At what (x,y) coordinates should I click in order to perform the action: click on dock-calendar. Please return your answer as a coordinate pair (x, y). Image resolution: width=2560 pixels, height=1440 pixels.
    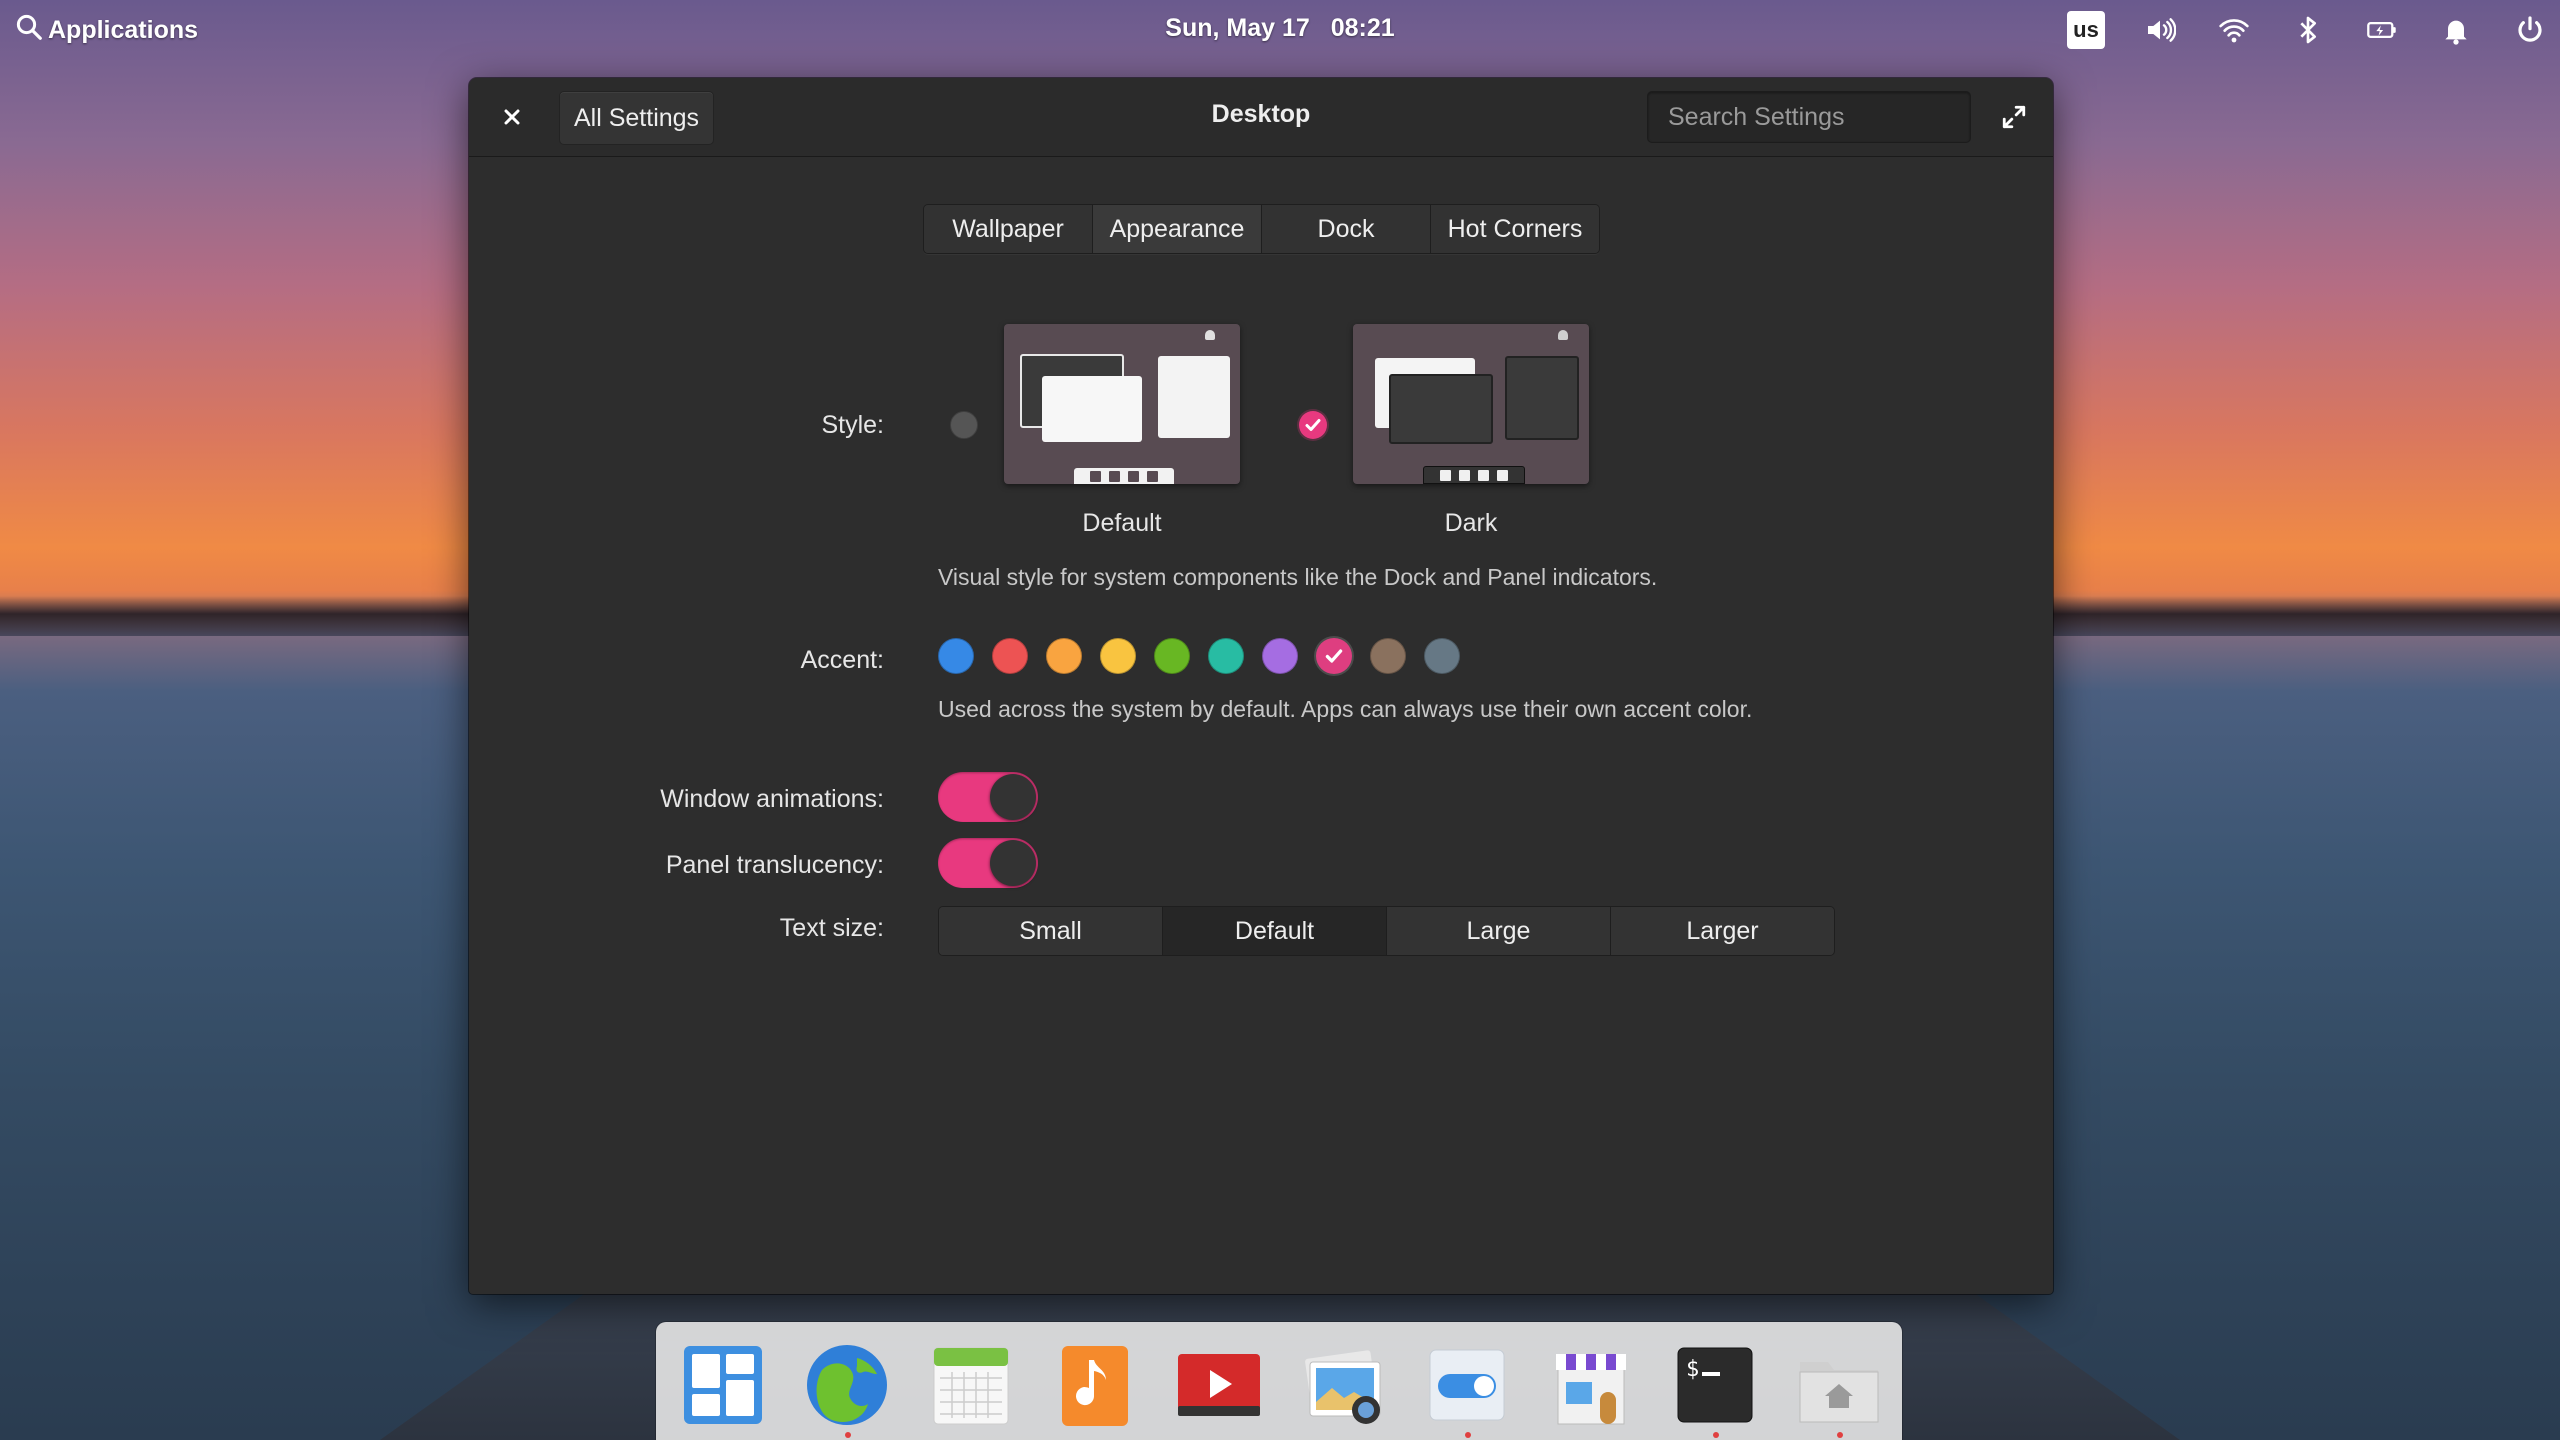
    Looking at the image, I should click on (971, 1385).